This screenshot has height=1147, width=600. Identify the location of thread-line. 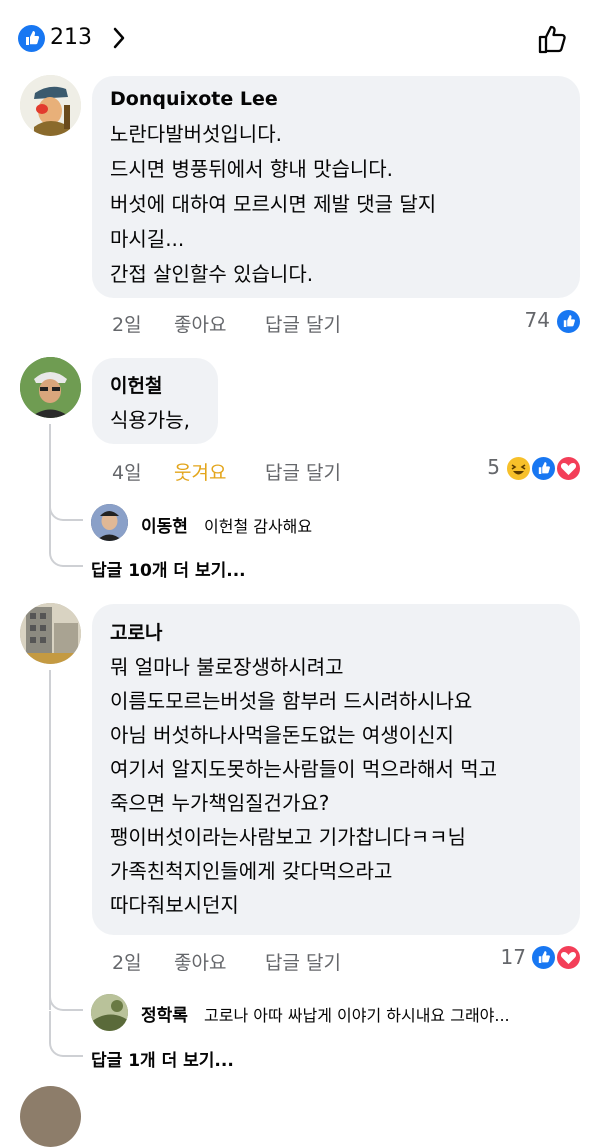
(50, 840).